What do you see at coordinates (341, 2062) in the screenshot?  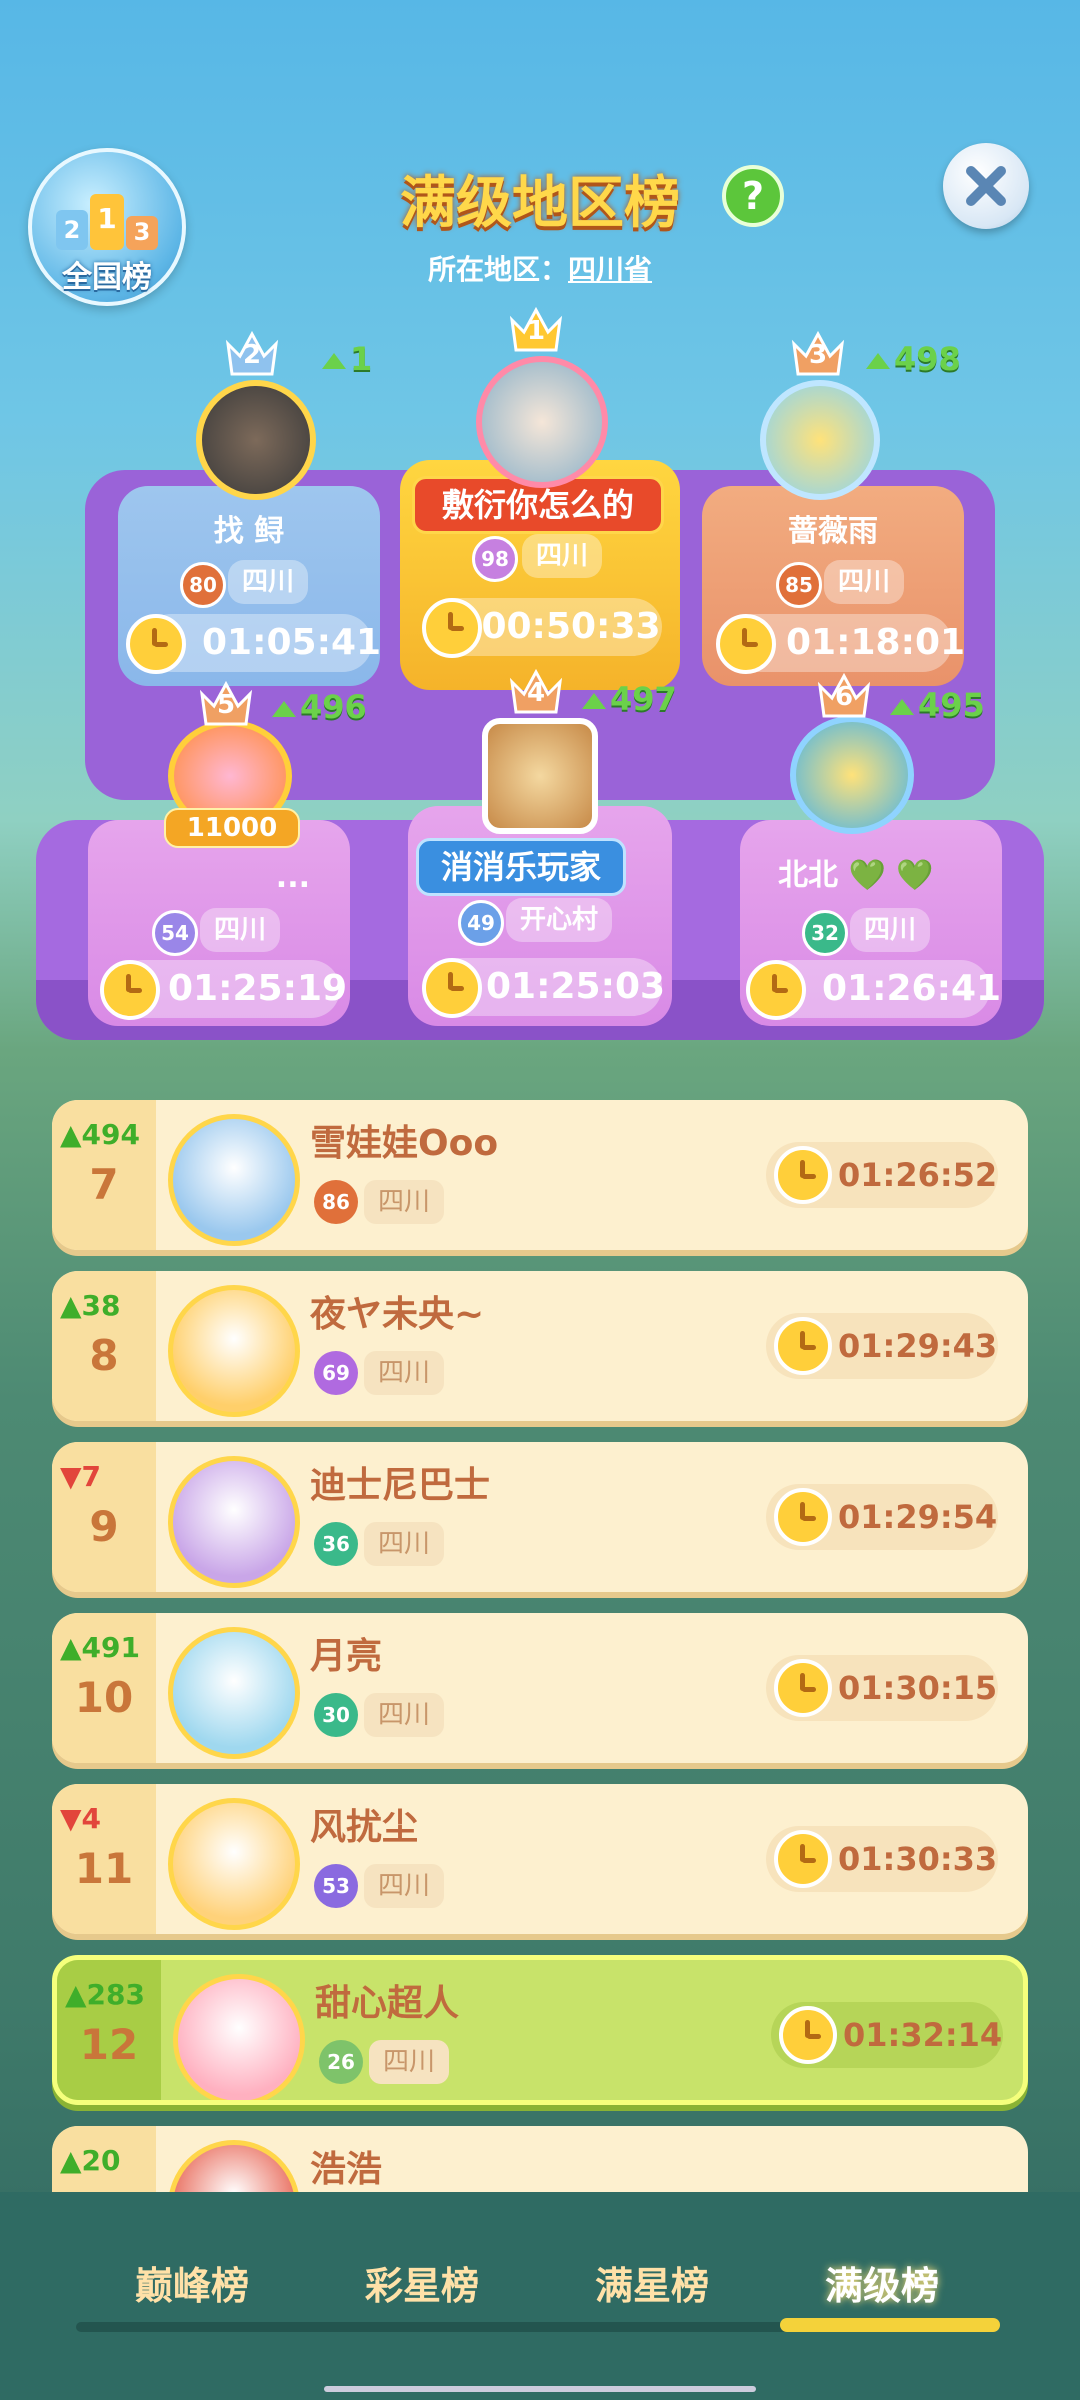 I see `level-badge: 26` at bounding box center [341, 2062].